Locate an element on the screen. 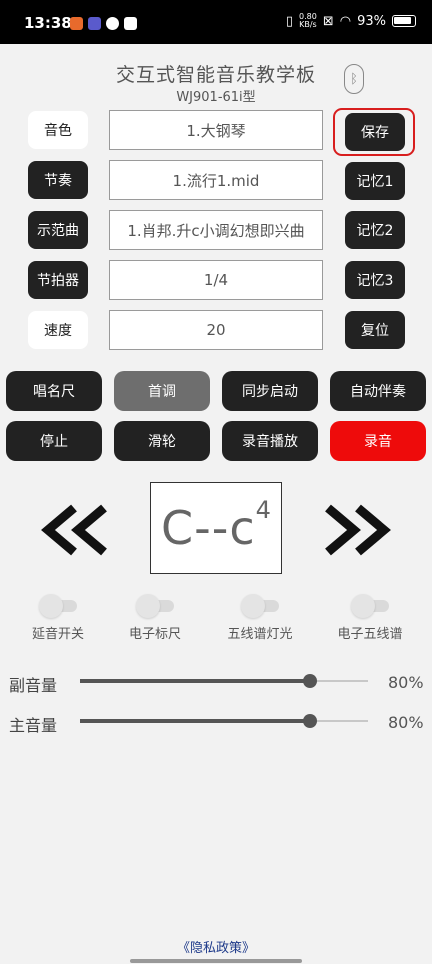 The width and height of the screenshot is (432, 964). app-title: 交互式智能音乐教学板 is located at coordinates (215, 75).